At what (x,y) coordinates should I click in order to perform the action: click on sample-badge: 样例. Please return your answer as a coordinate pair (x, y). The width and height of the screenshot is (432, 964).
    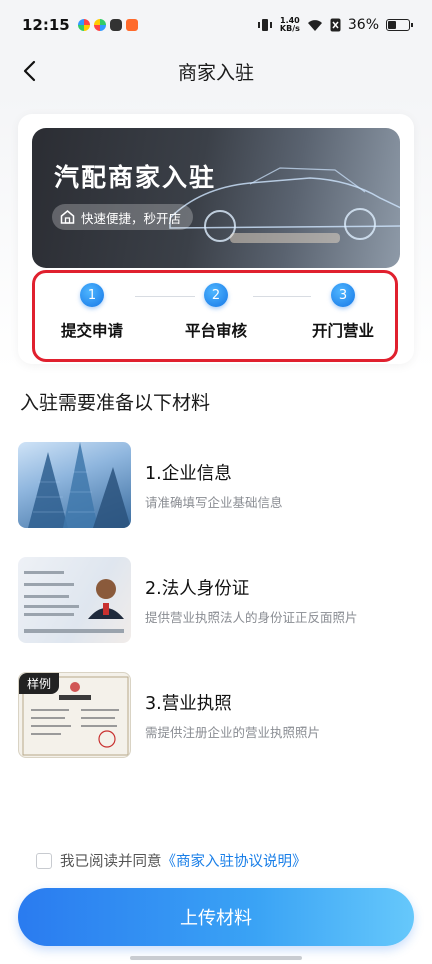
    Looking at the image, I should click on (39, 683).